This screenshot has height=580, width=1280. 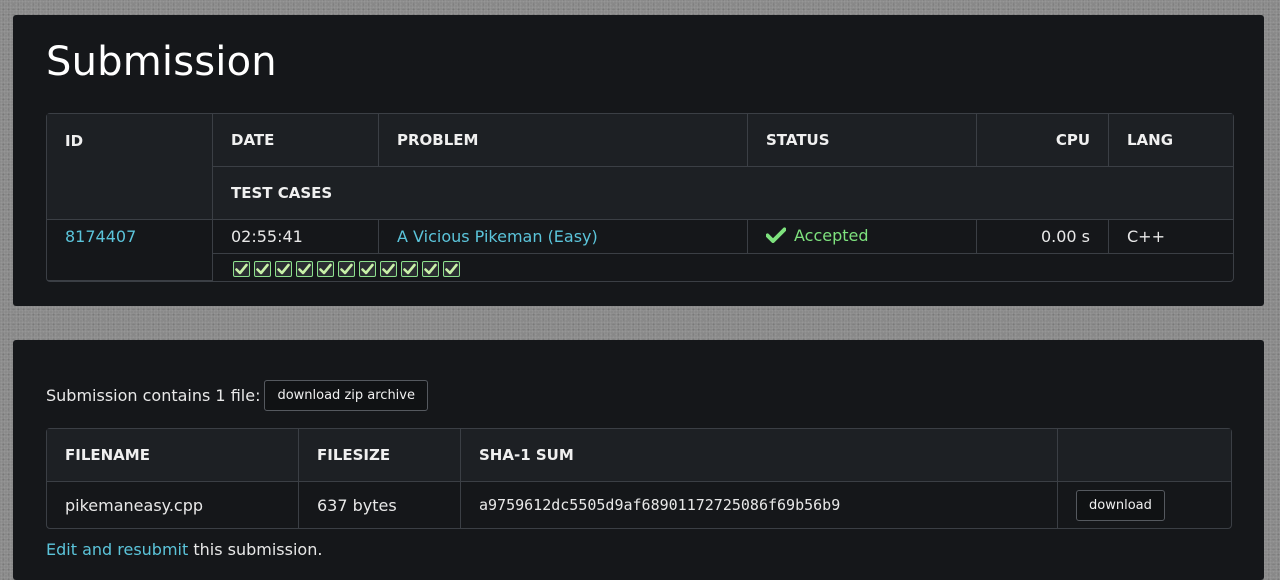 What do you see at coordinates (346, 395) in the screenshot?
I see `download-zip-button: download zip archive` at bounding box center [346, 395].